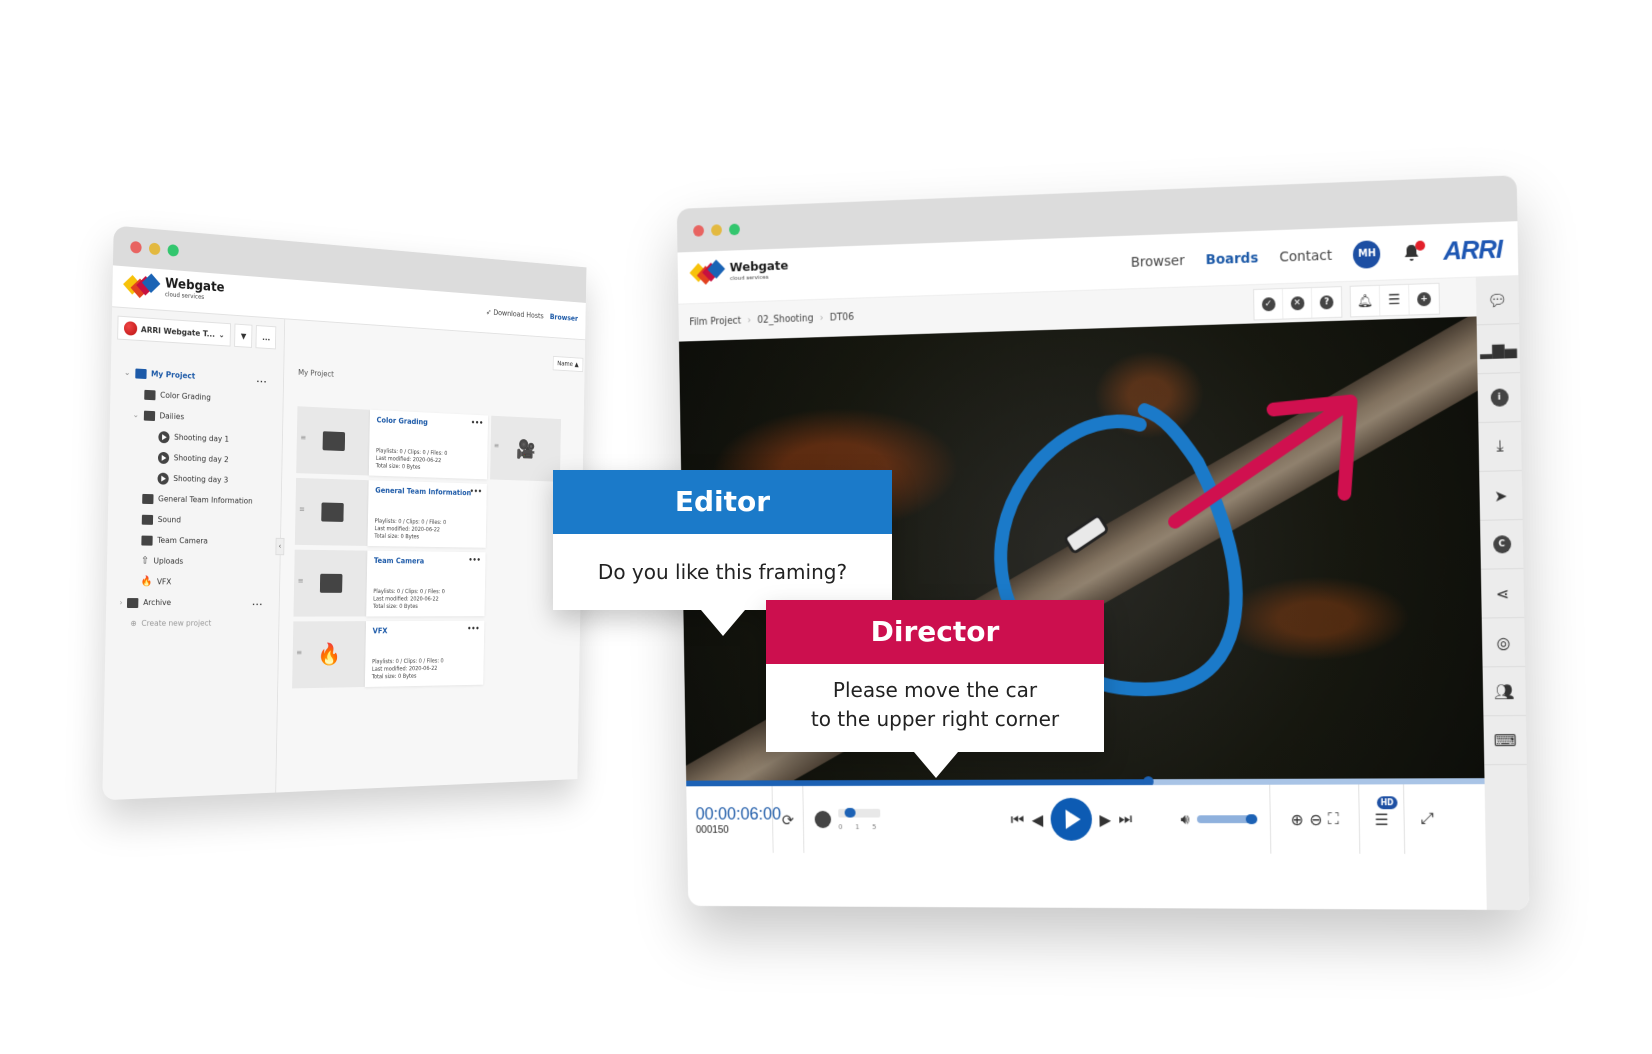 This screenshot has width=1652, height=1054. I want to click on skip-start-icon: ⏮, so click(1017, 819).